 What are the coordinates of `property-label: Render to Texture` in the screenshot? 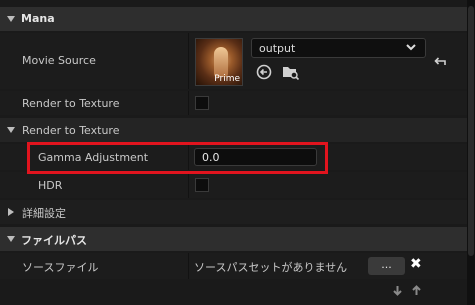 It's located at (71, 103).